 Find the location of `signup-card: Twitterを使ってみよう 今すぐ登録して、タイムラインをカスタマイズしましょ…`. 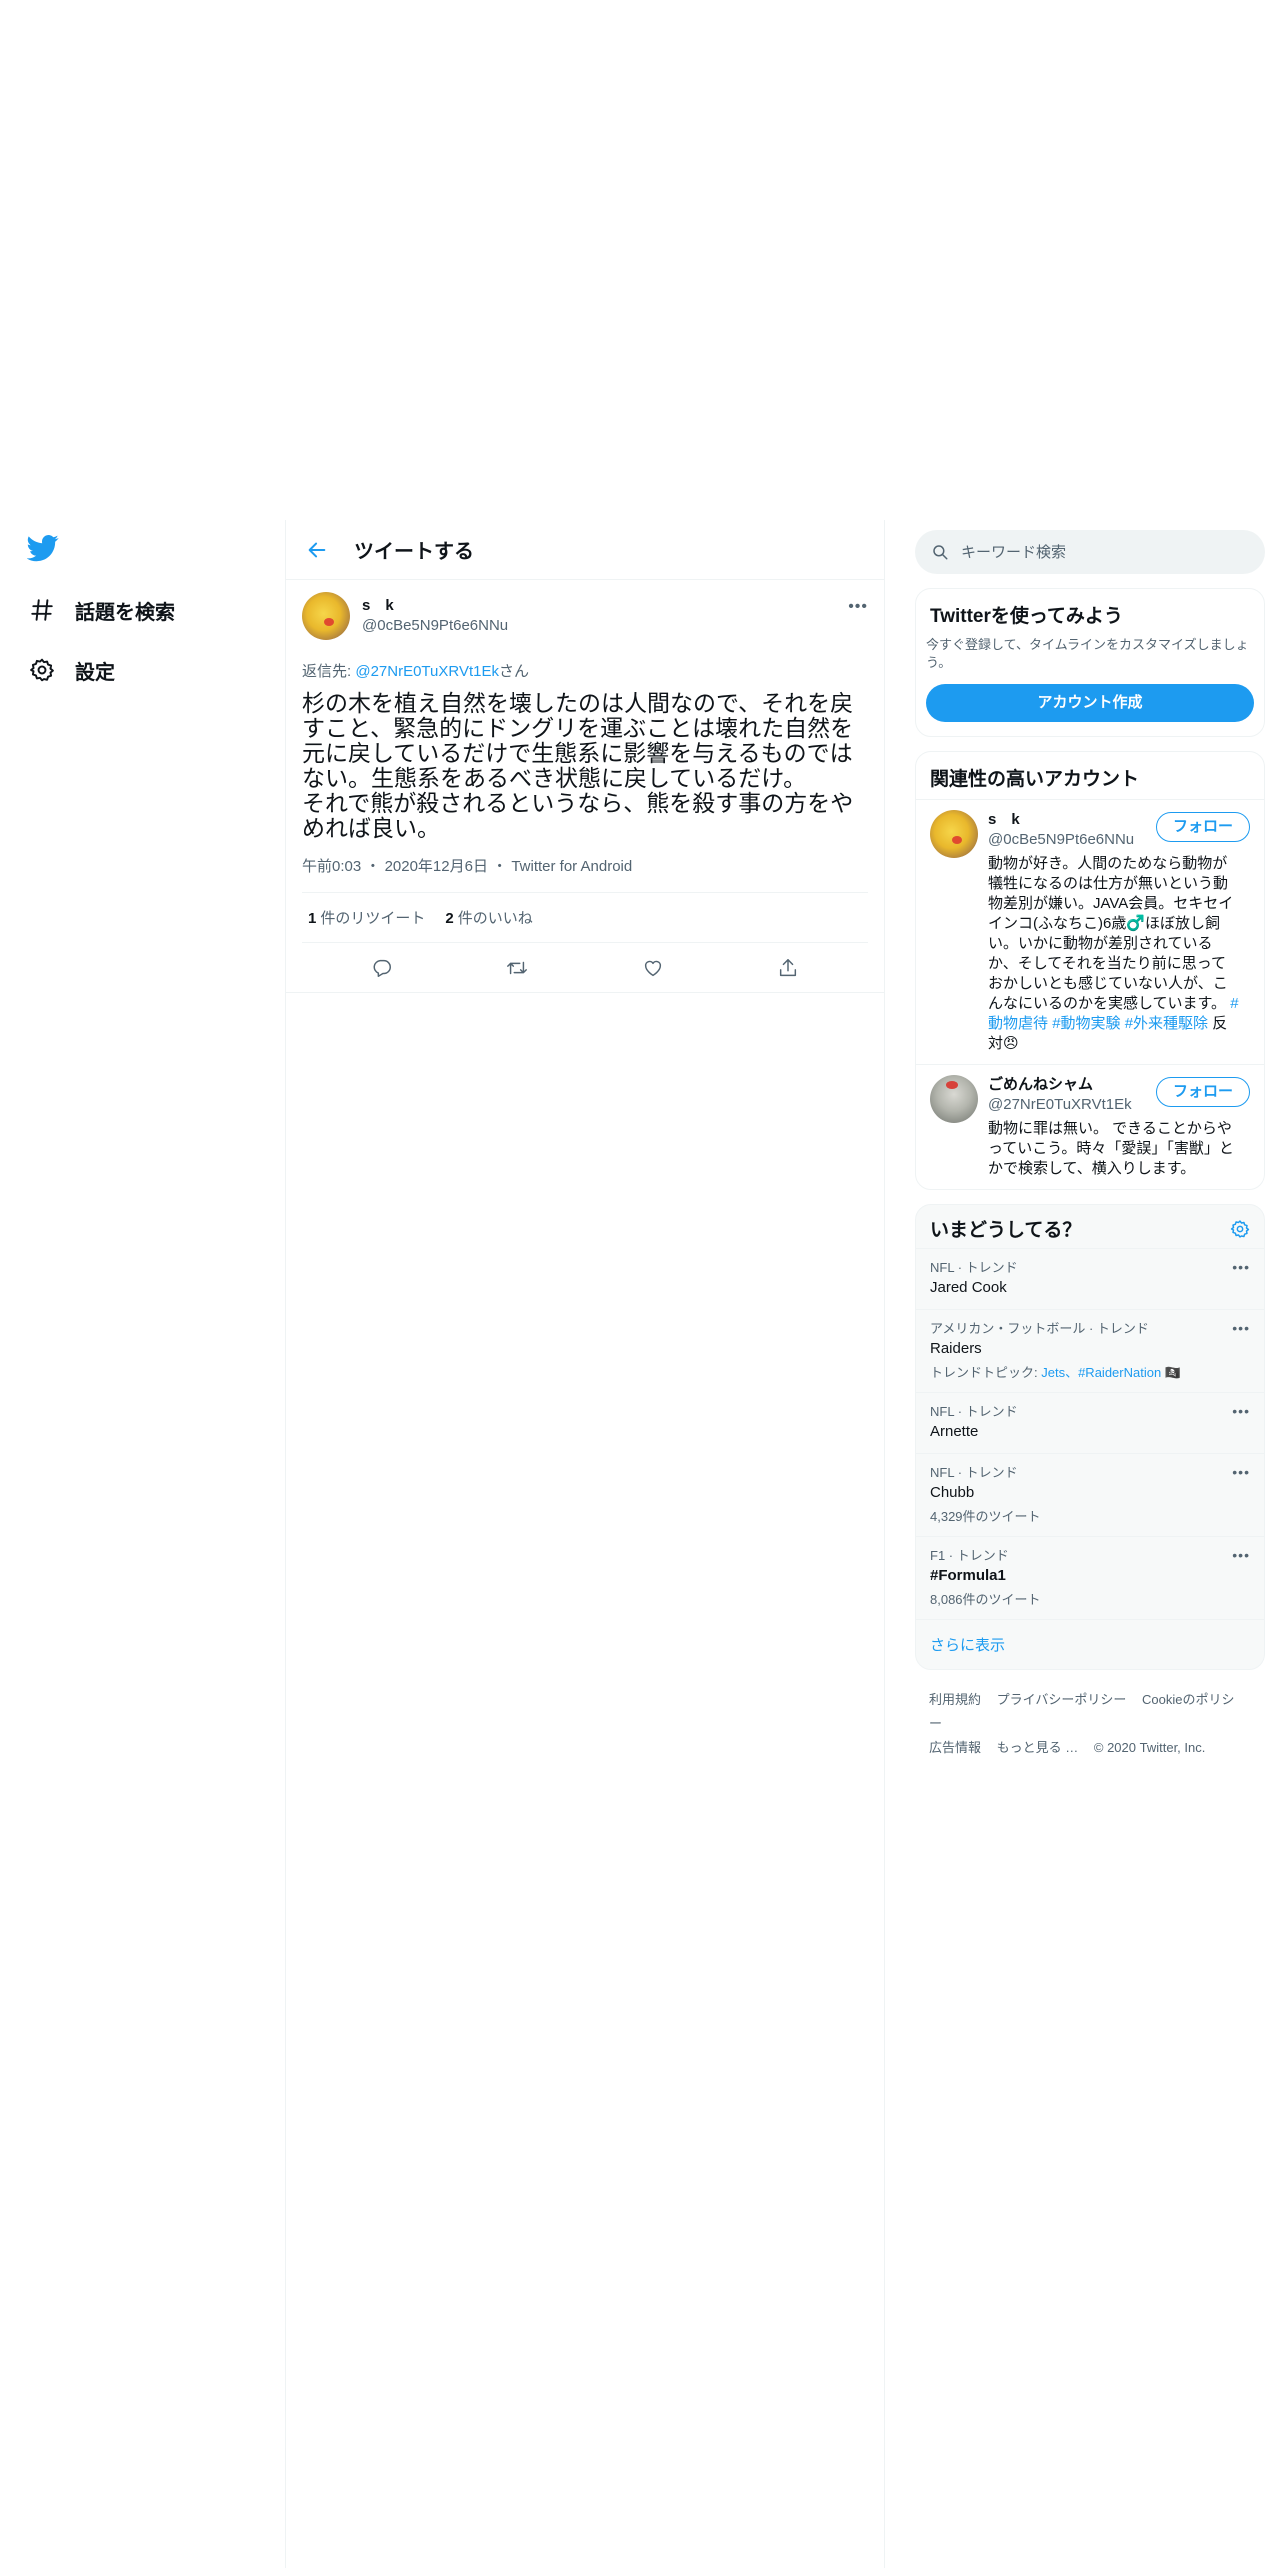

signup-card: Twitterを使ってみよう 今すぐ登録して、タイムラインをカスタマイズしましょ… is located at coordinates (1090, 662).